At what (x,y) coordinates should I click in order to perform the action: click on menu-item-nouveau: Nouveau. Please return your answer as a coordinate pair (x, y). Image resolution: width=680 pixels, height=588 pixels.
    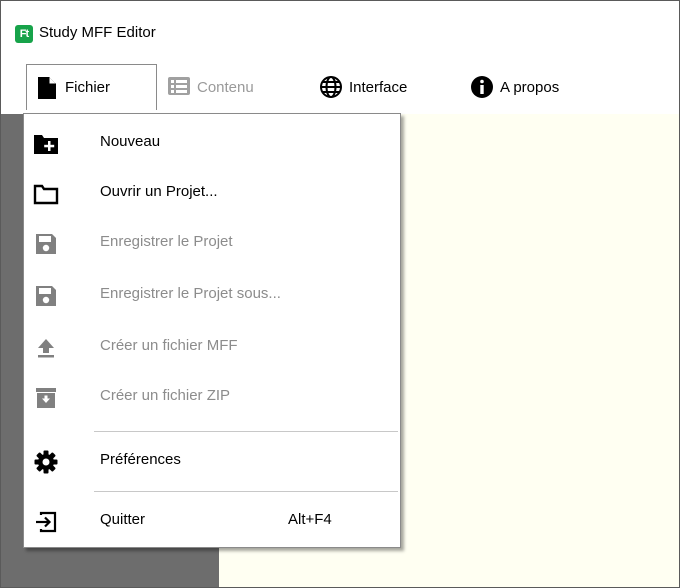
    Looking at the image, I should click on (212, 143).